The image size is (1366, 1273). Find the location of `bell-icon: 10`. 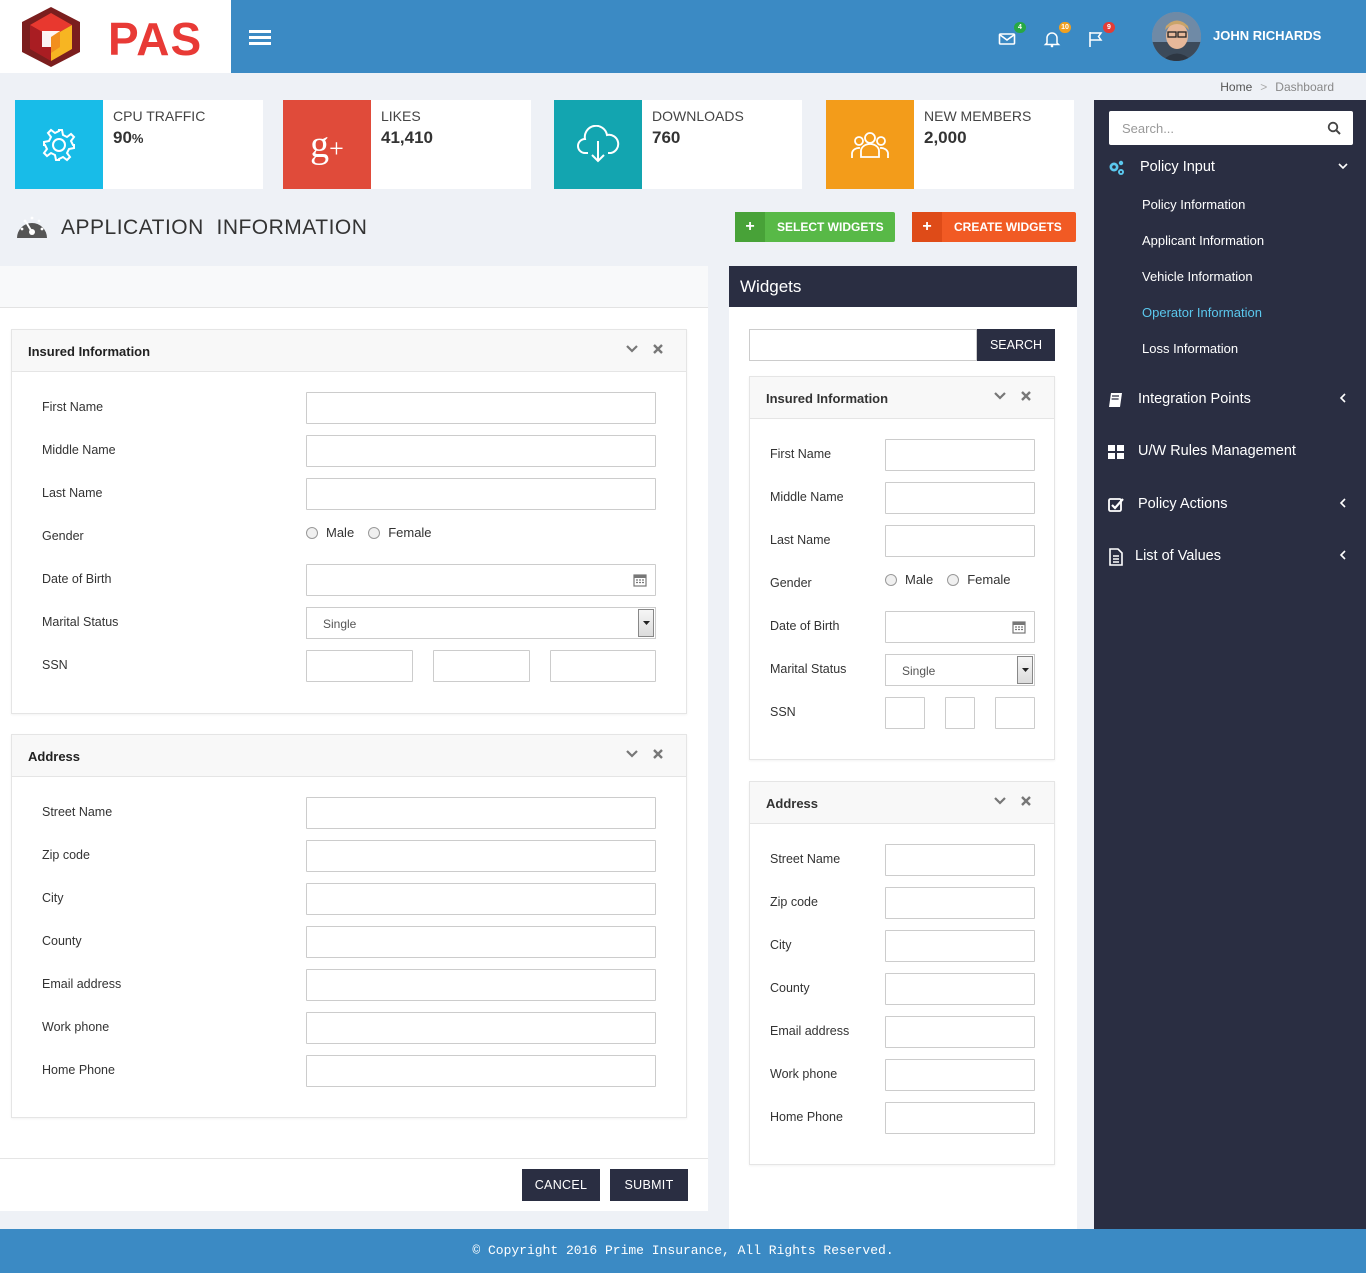

bell-icon: 10 is located at coordinates (1057, 36).